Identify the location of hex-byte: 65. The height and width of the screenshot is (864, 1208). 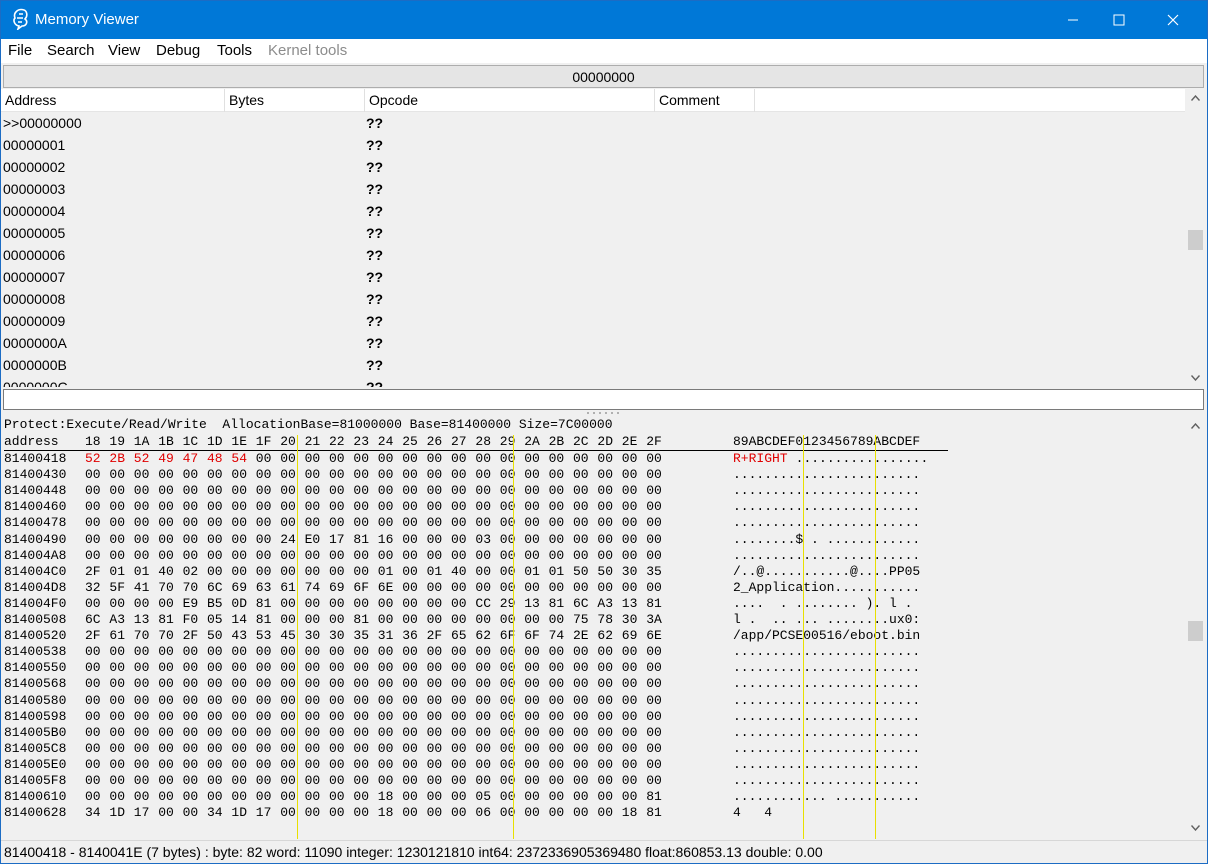
(459, 636).